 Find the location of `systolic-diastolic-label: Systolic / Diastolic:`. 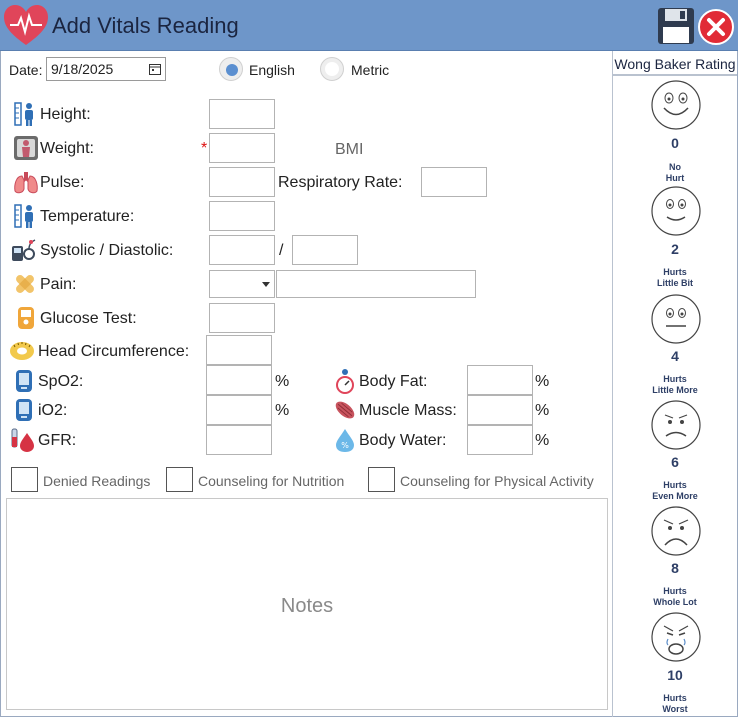

systolic-diastolic-label: Systolic / Diastolic: is located at coordinates (107, 250).